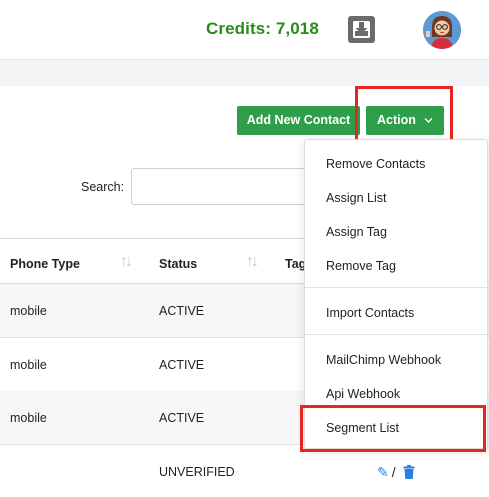  I want to click on credits-balance: Credits: 7,018, so click(262, 28).